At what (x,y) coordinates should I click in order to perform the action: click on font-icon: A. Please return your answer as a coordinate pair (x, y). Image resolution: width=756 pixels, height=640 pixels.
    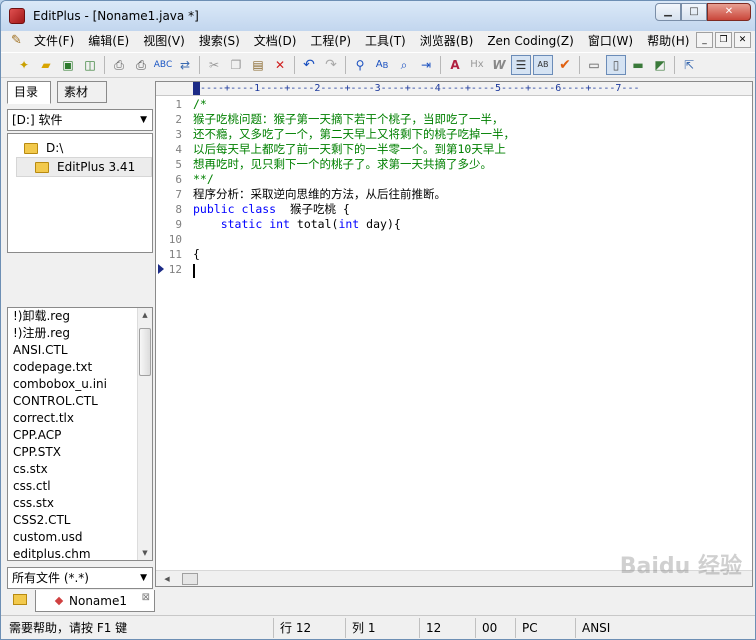
    Looking at the image, I should click on (455, 65).